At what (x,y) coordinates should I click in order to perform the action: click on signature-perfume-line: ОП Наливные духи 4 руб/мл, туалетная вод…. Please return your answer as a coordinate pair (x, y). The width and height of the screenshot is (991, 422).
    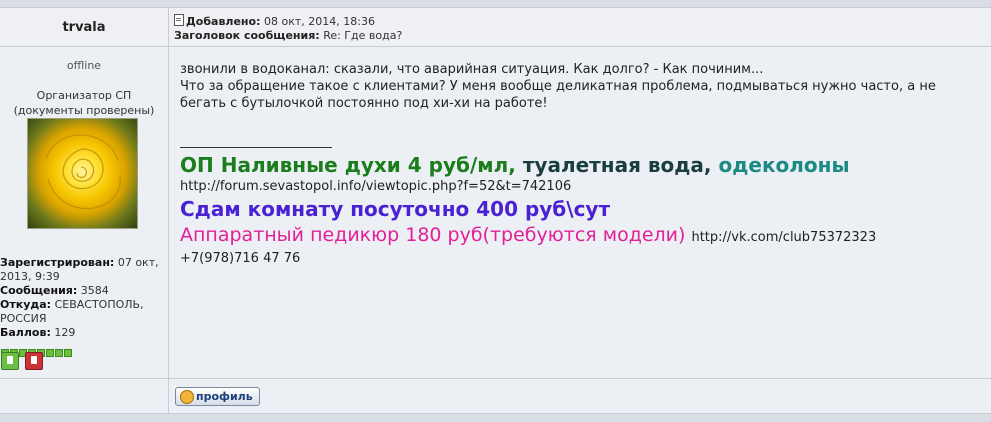
    Looking at the image, I should click on (515, 165).